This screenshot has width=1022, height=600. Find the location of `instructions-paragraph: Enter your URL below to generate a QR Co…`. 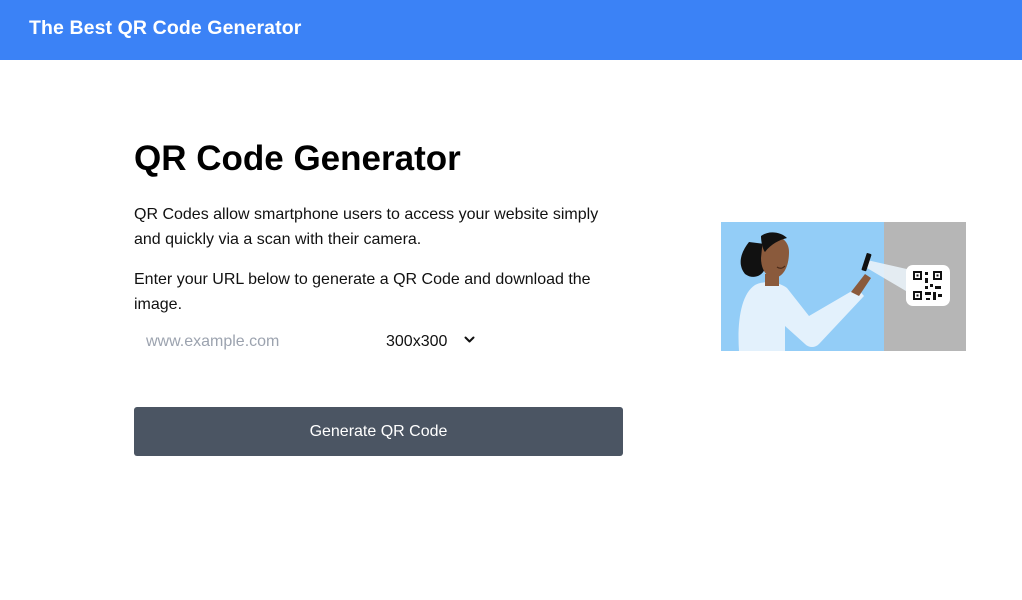

instructions-paragraph: Enter your URL below to generate a QR Co… is located at coordinates (362, 292).